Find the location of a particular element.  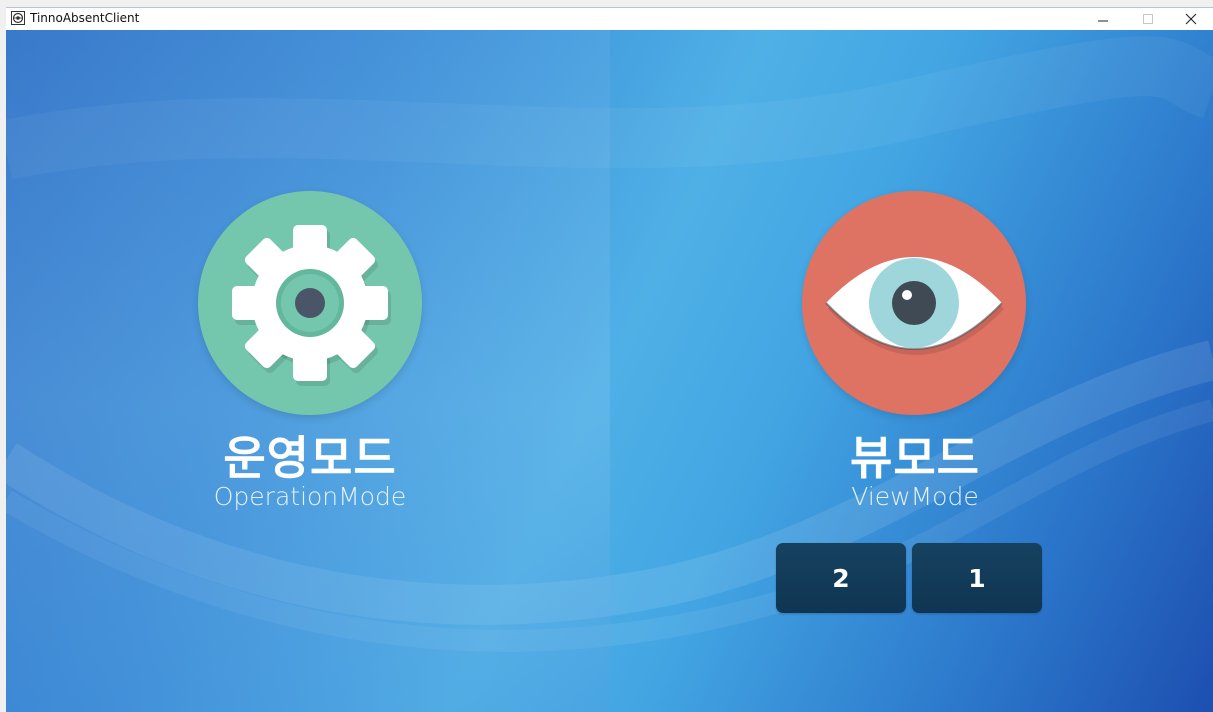

minimize-icon is located at coordinates (1103, 21).